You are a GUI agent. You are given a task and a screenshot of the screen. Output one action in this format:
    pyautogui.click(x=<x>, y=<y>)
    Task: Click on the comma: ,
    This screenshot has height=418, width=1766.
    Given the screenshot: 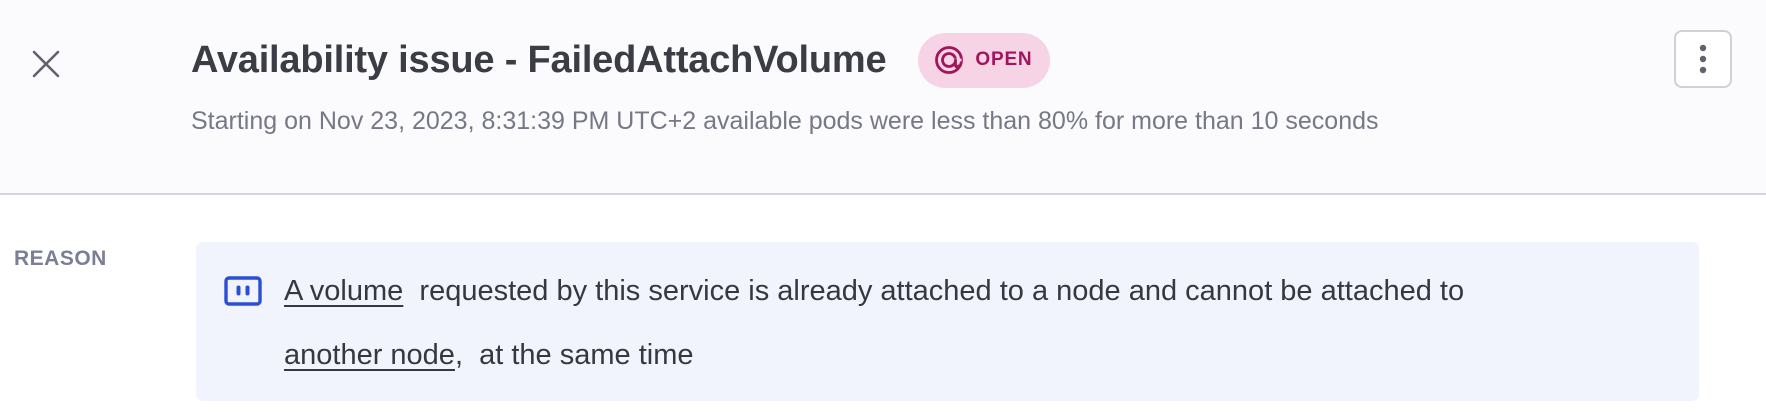 What is the action you would take?
    pyautogui.click(x=458, y=355)
    